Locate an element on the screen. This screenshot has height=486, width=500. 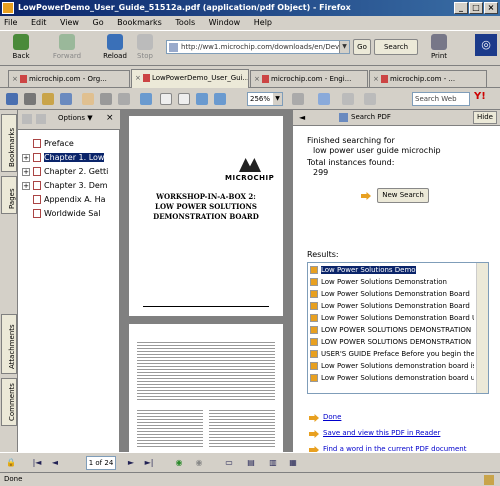
snapshot-icon is located at coordinates (124, 99).